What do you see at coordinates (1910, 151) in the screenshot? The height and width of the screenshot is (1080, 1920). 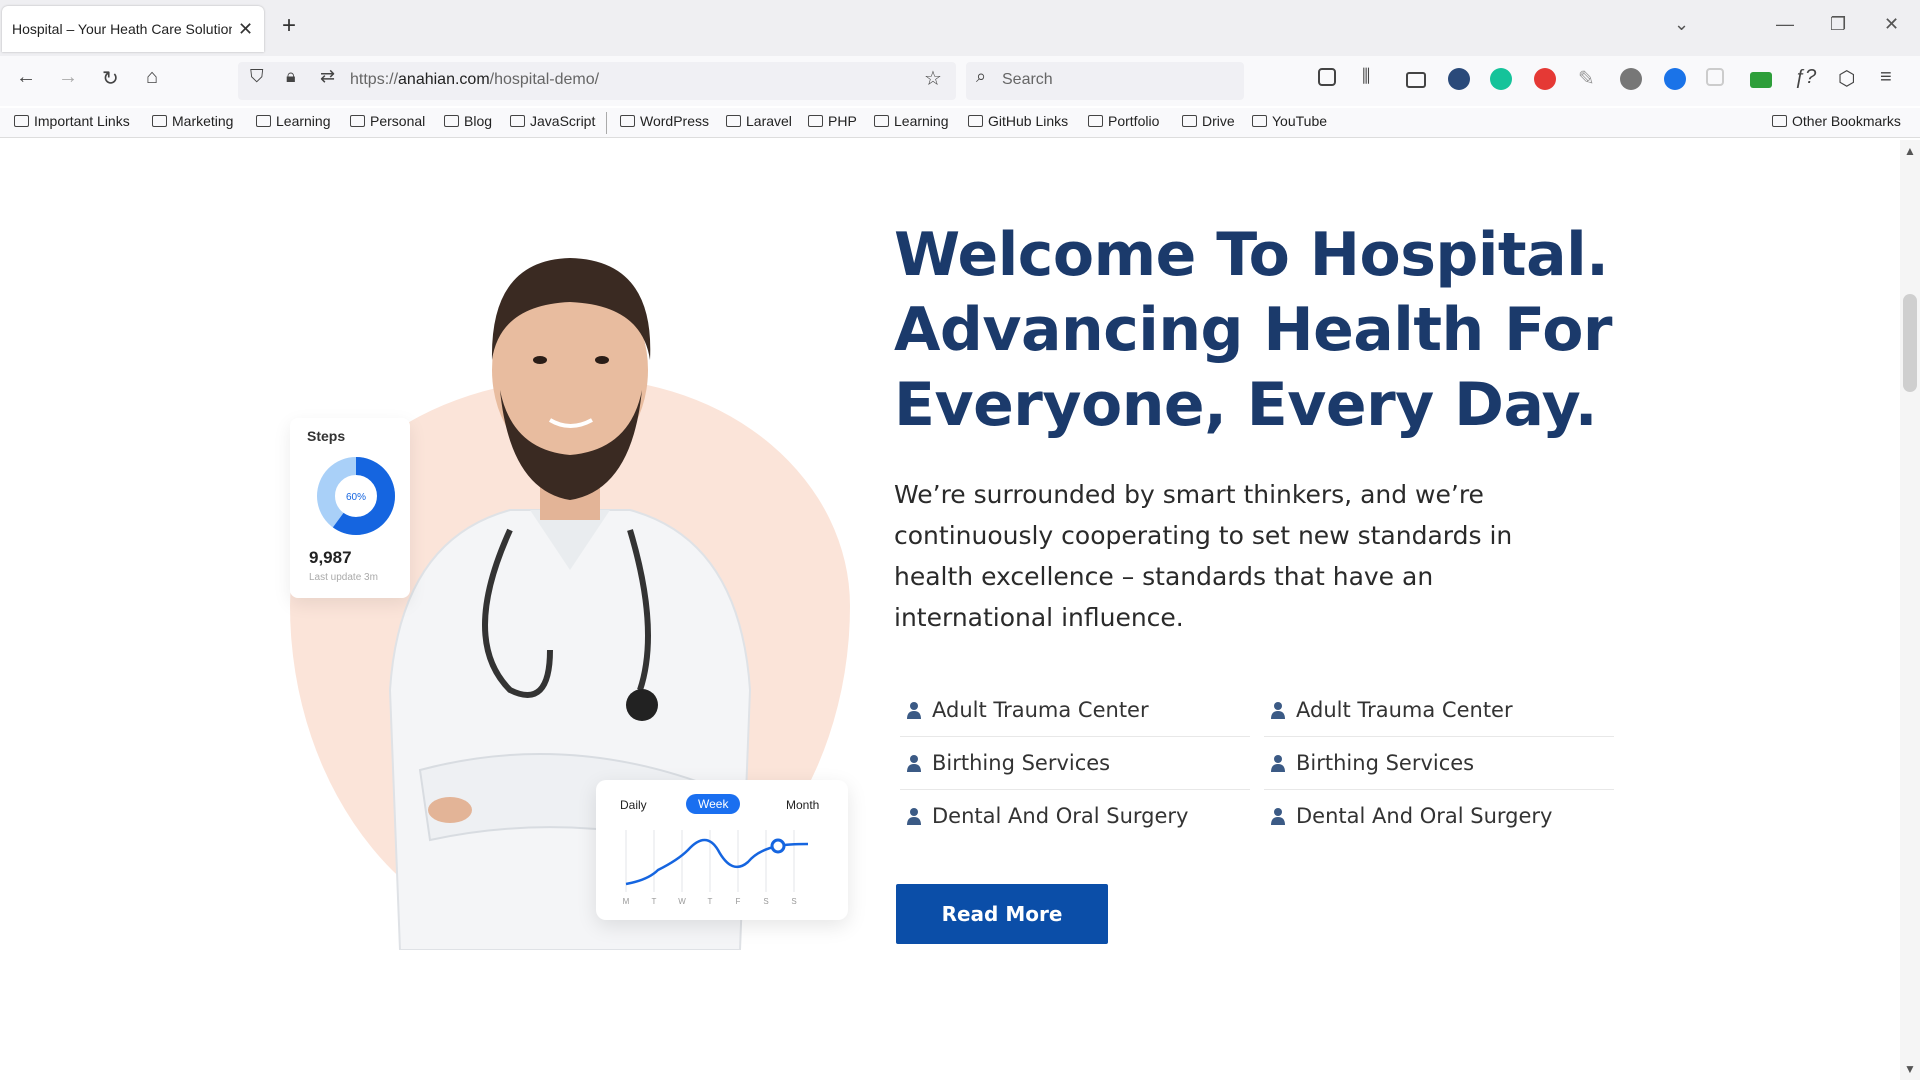 I see `scroll-up-icon: ▲` at bounding box center [1910, 151].